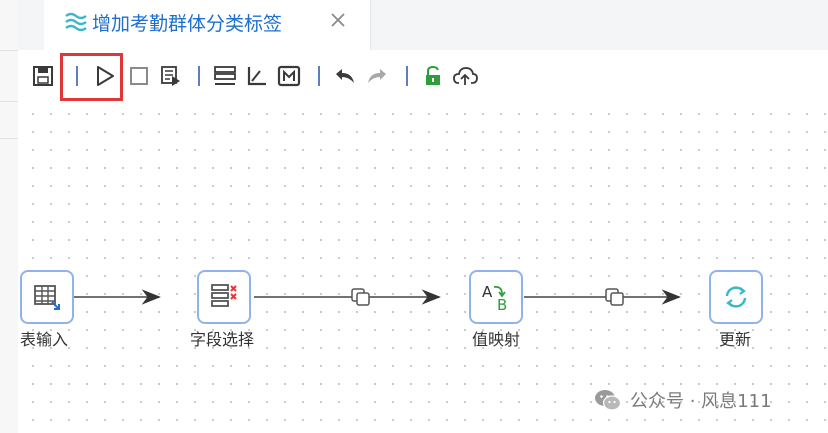  I want to click on wechat-icon, so click(608, 400).